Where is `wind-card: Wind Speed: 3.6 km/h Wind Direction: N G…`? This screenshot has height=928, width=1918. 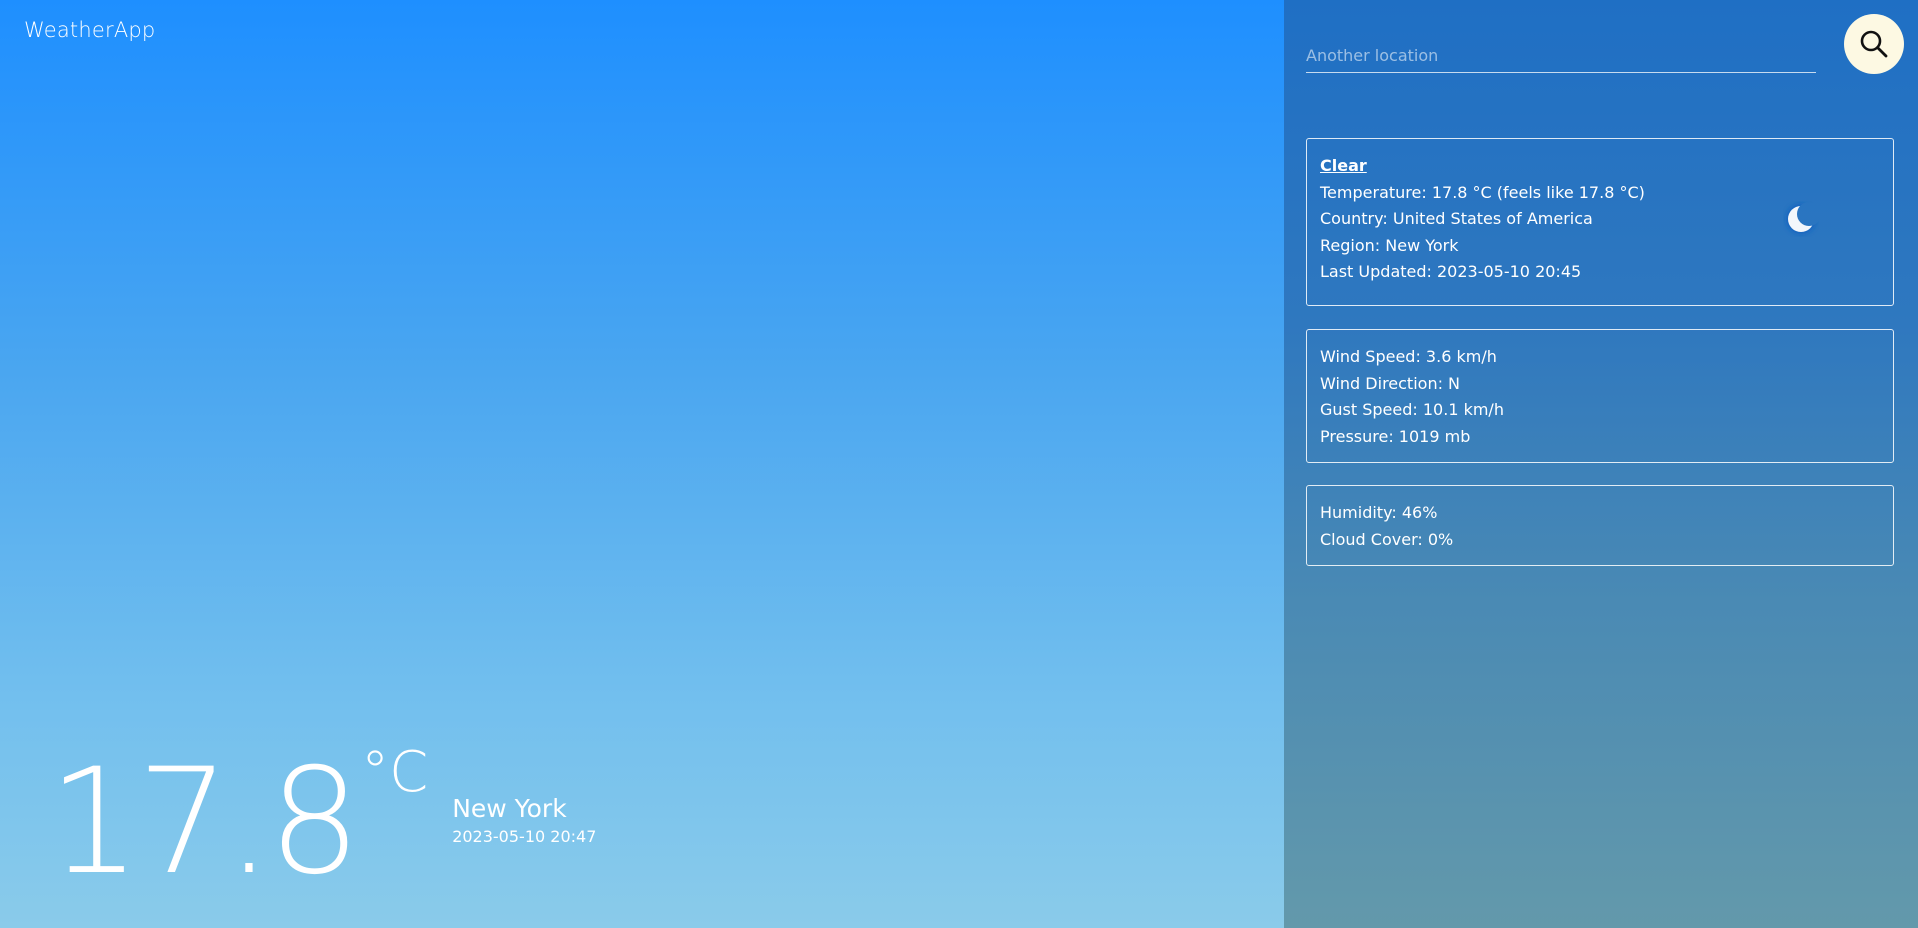 wind-card: Wind Speed: 3.6 km/h Wind Direction: N G… is located at coordinates (1600, 396).